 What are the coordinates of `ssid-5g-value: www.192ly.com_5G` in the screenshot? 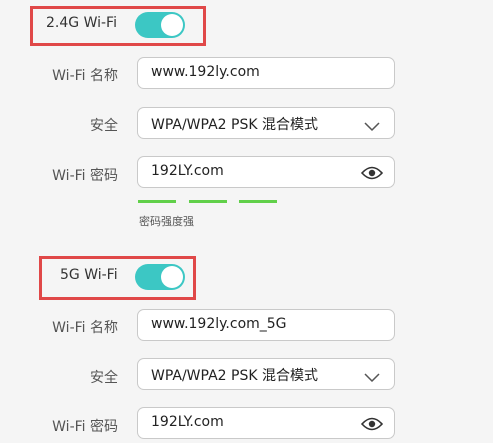 It's located at (219, 324).